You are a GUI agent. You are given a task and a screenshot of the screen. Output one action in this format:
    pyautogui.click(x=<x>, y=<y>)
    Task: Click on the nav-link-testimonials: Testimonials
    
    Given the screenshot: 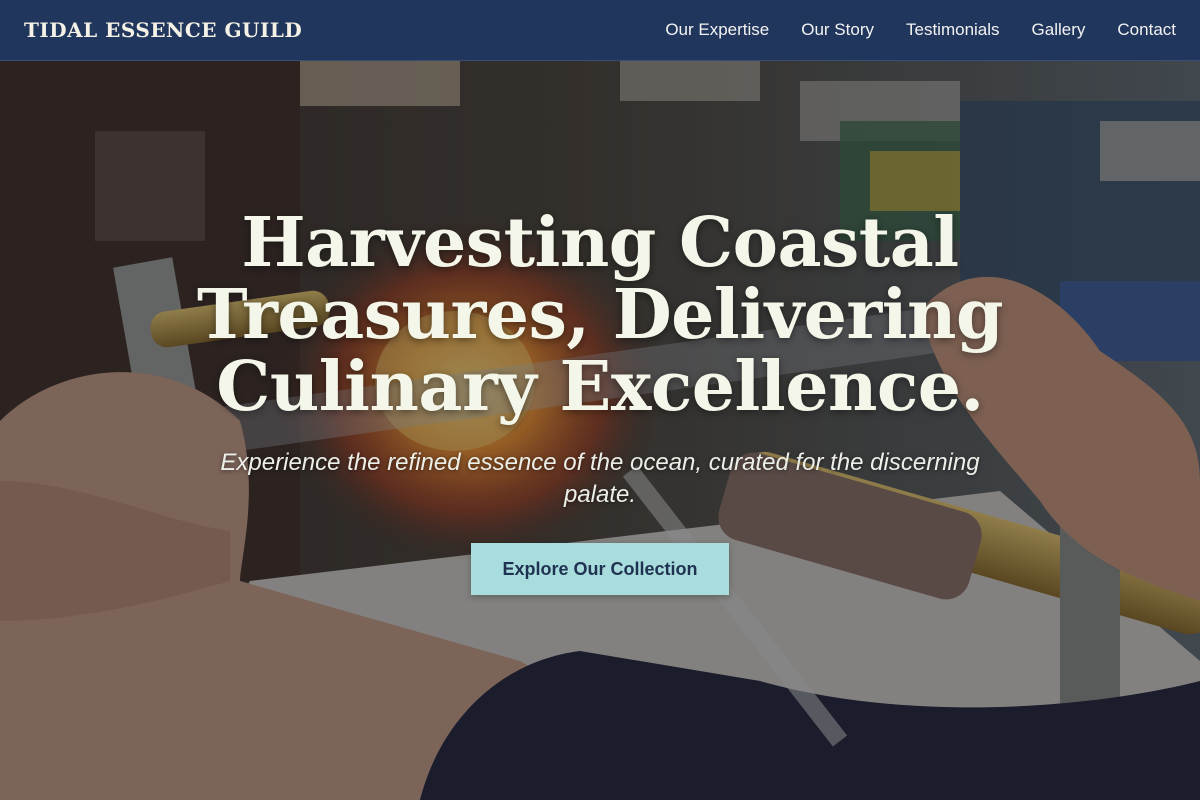 What is the action you would take?
    pyautogui.click(x=953, y=30)
    